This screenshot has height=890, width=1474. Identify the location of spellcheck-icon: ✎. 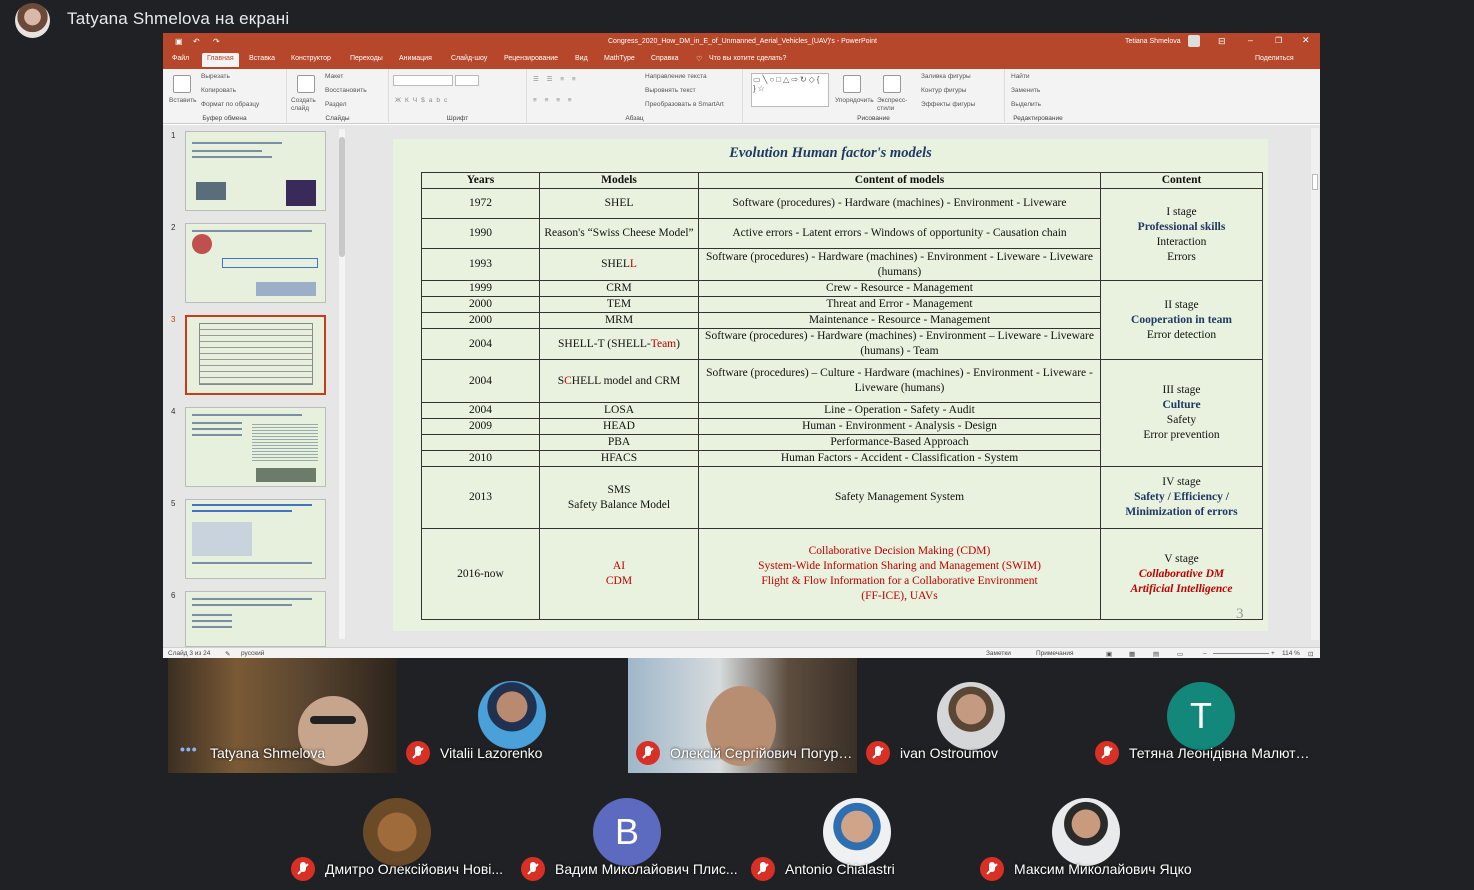
(227, 654).